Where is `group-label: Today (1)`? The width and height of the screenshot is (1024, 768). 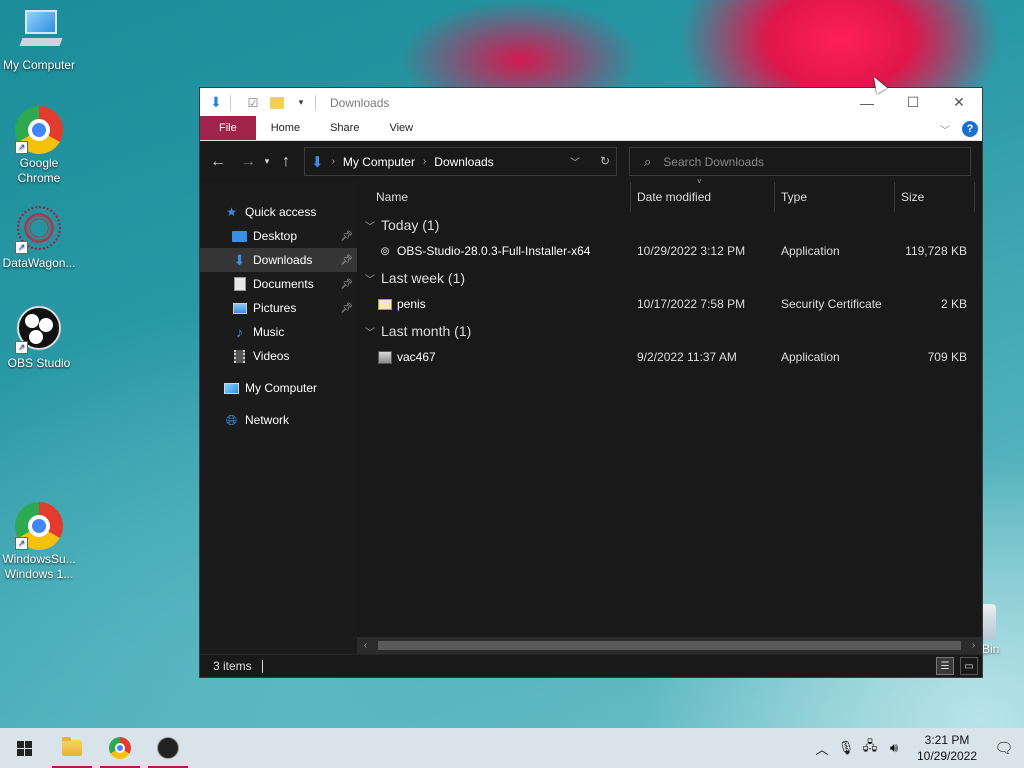
group-label: Today (1) is located at coordinates (410, 225).